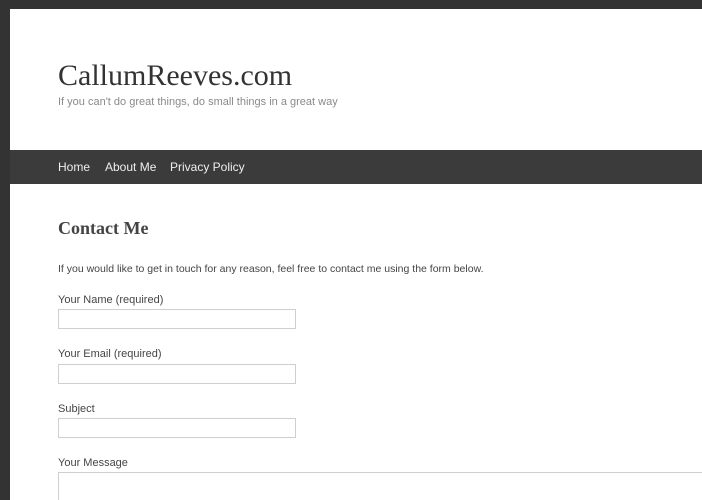  What do you see at coordinates (351, 4) in the screenshot?
I see `window-top-border` at bounding box center [351, 4].